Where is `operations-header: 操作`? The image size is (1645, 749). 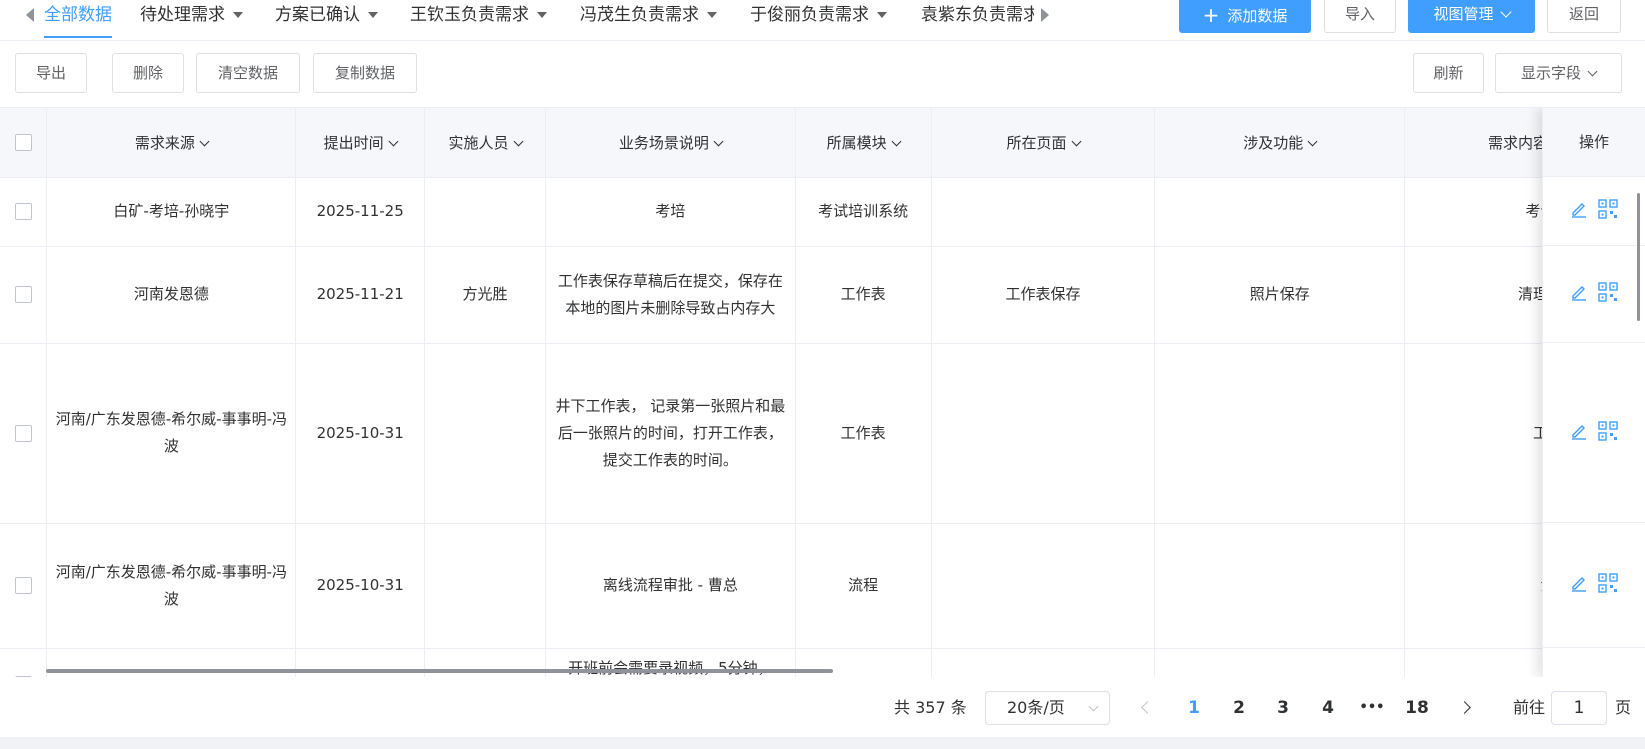 operations-header: 操作 is located at coordinates (1594, 142).